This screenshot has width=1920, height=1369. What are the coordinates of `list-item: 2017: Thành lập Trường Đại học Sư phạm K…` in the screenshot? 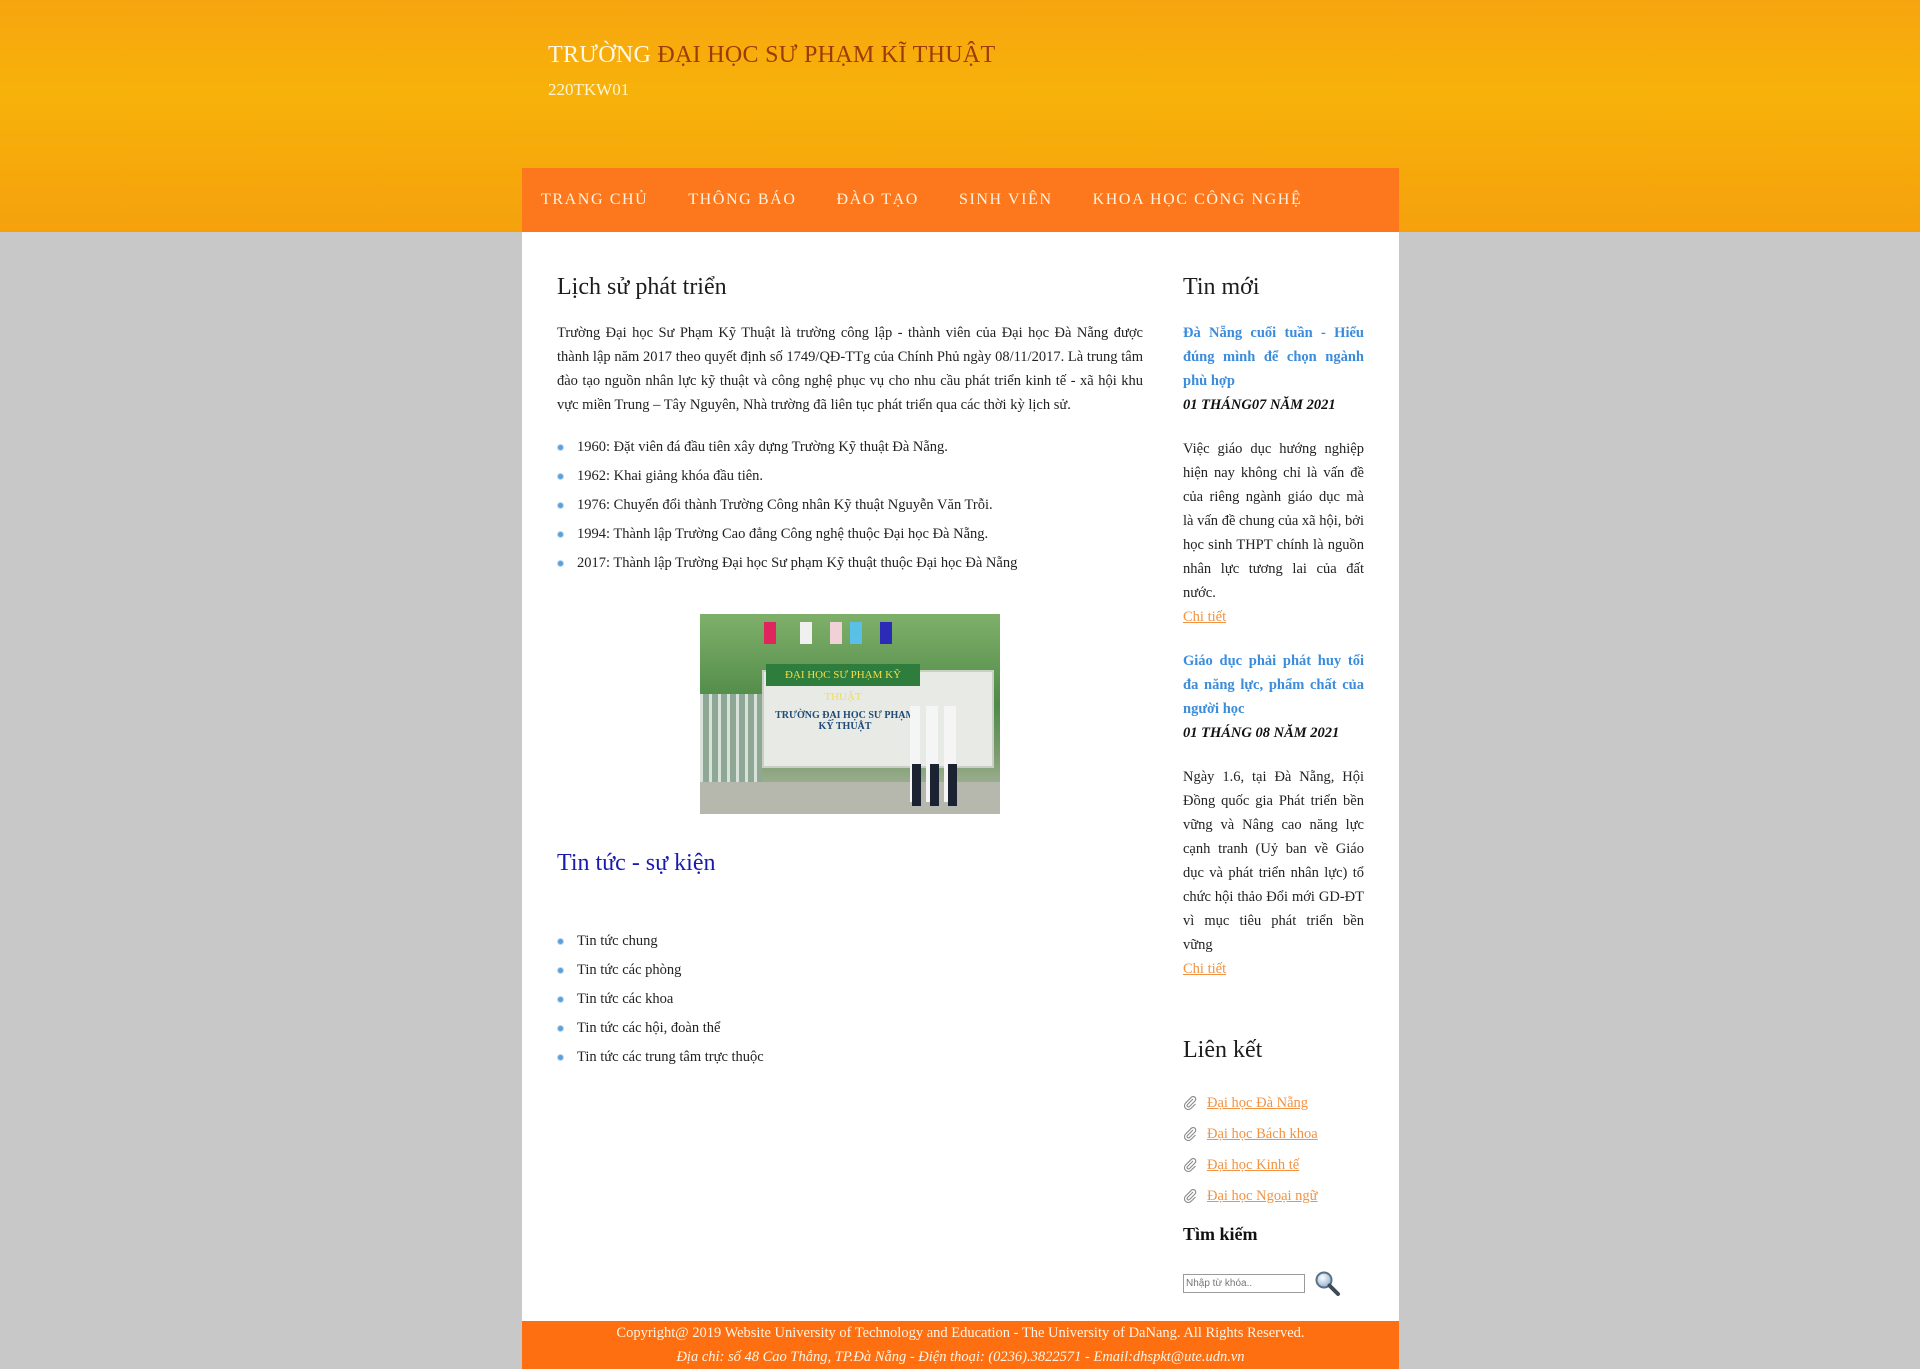 It's located at (850, 563).